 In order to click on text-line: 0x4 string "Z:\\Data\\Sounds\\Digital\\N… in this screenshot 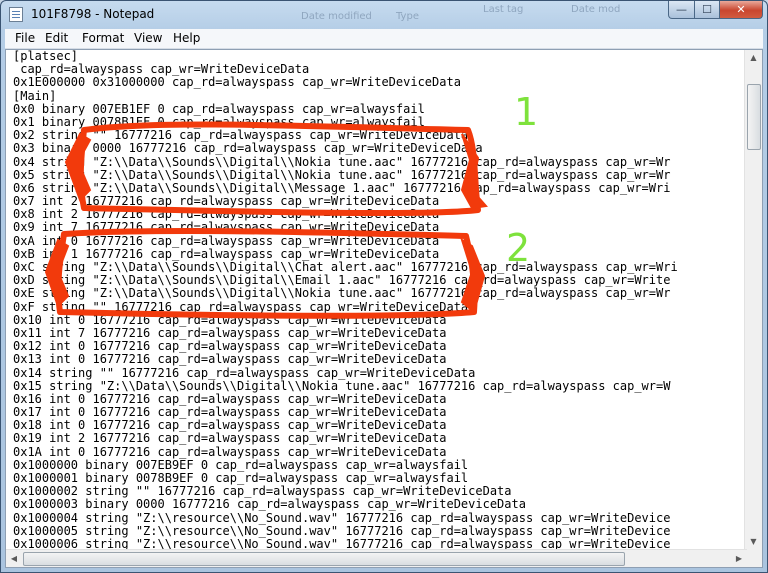, I will do `click(342, 161)`.